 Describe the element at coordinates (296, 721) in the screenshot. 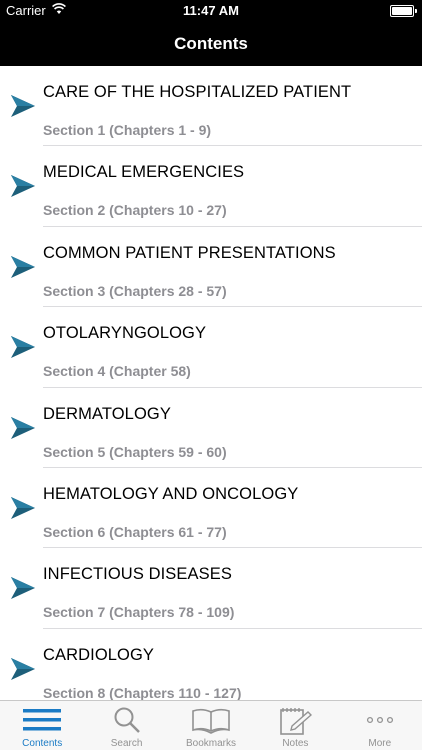

I see `notepad-icon` at that location.